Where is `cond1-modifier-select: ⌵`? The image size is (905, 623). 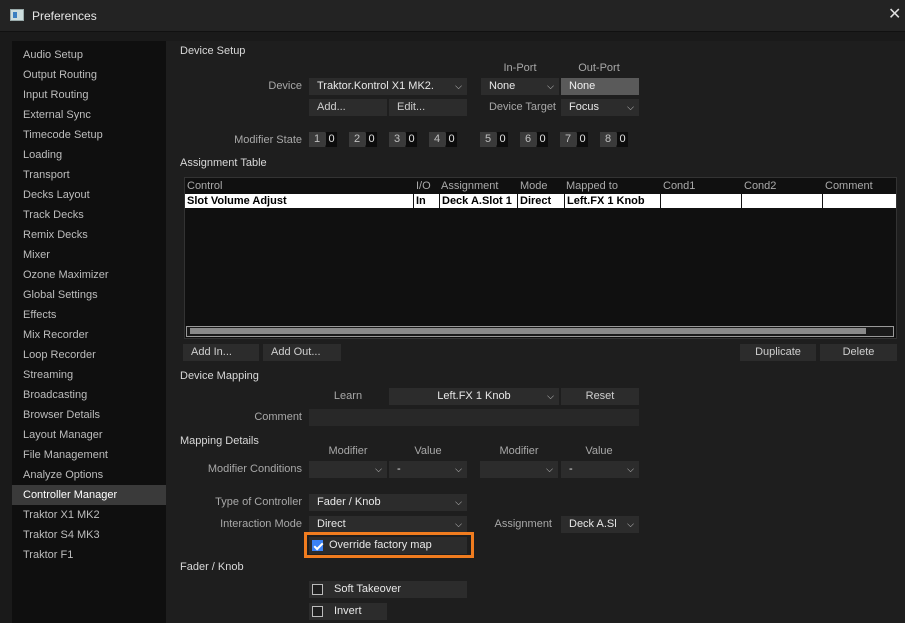 cond1-modifier-select: ⌵ is located at coordinates (348, 469).